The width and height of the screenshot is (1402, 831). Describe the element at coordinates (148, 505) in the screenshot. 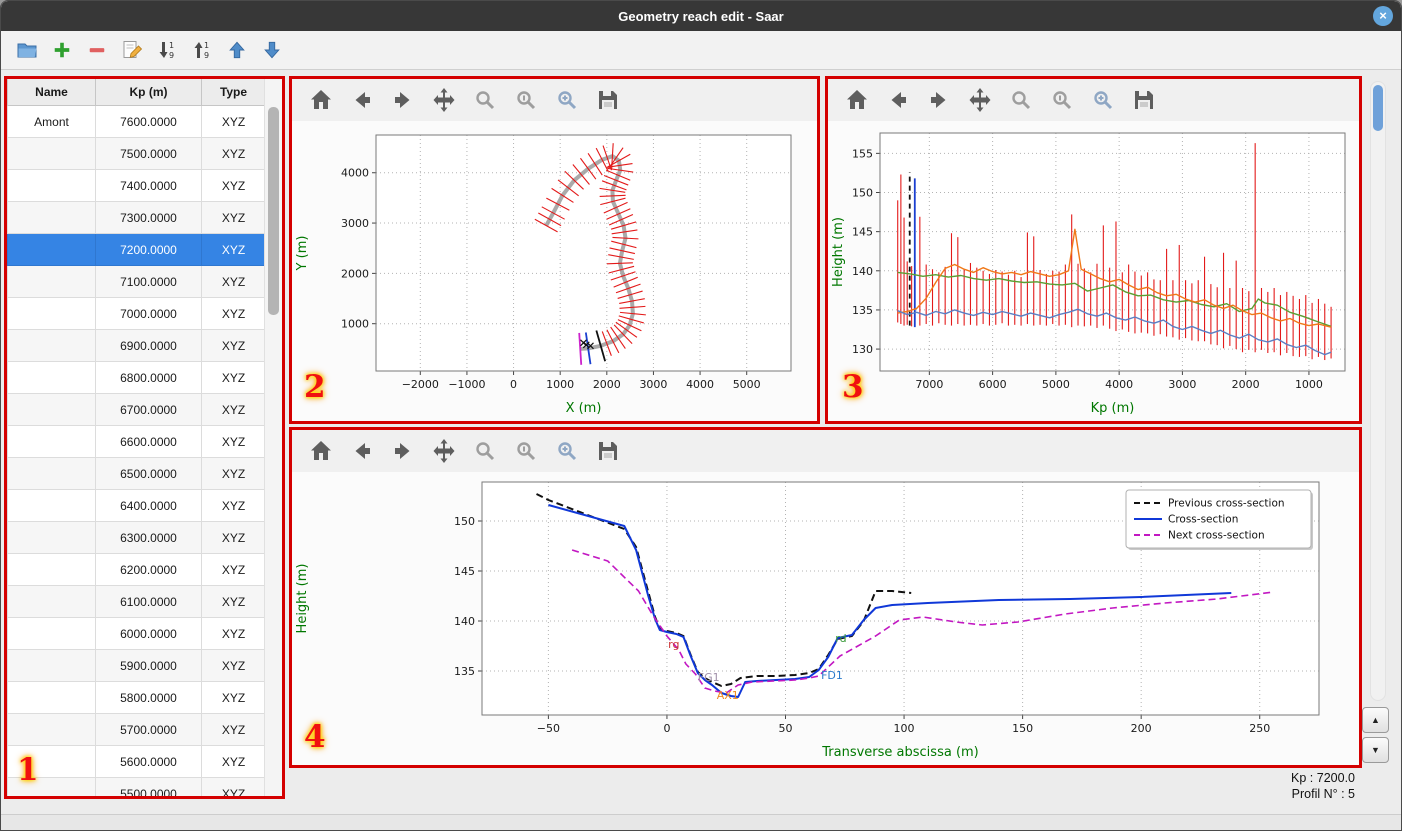

I see `cell-kp: 6400.0000` at that location.